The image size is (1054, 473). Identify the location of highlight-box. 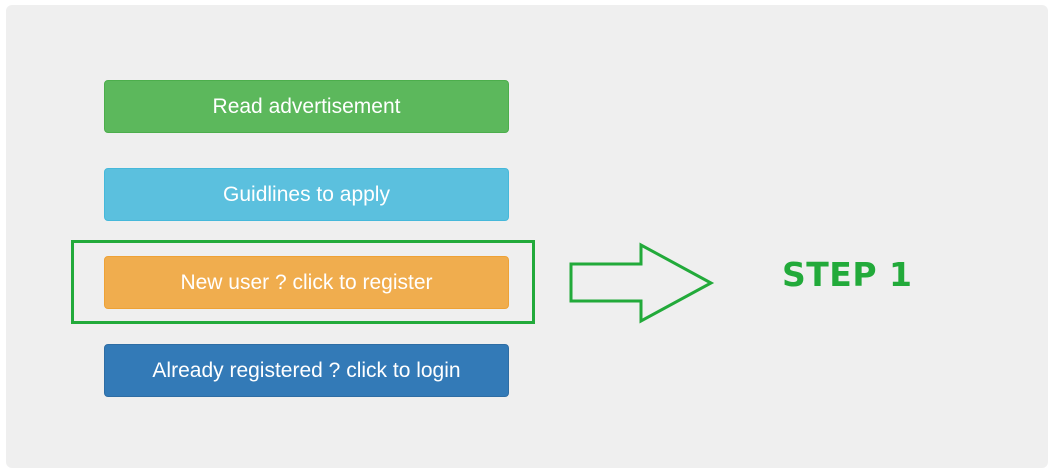
(303, 282).